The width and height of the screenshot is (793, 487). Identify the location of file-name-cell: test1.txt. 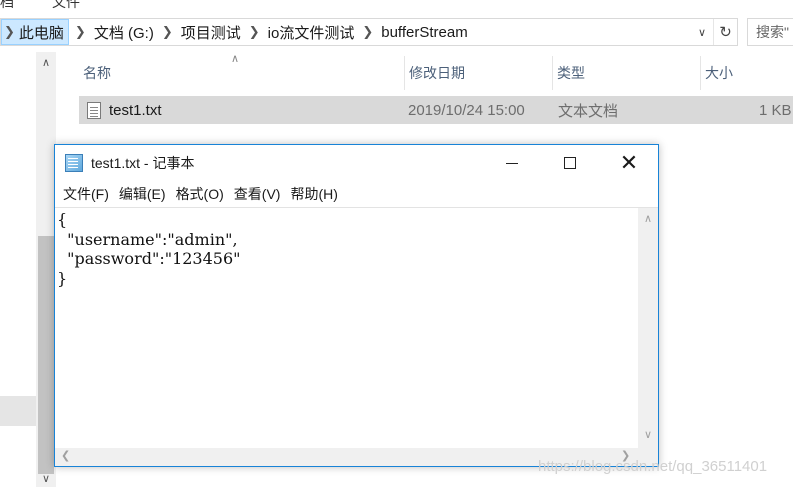
(124, 110).